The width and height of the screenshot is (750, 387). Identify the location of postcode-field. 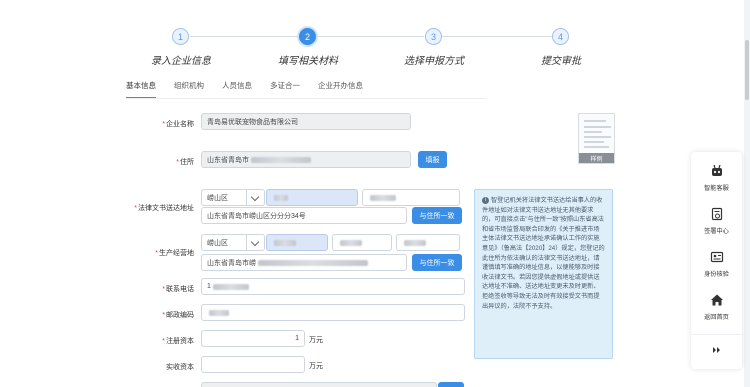
(333, 312).